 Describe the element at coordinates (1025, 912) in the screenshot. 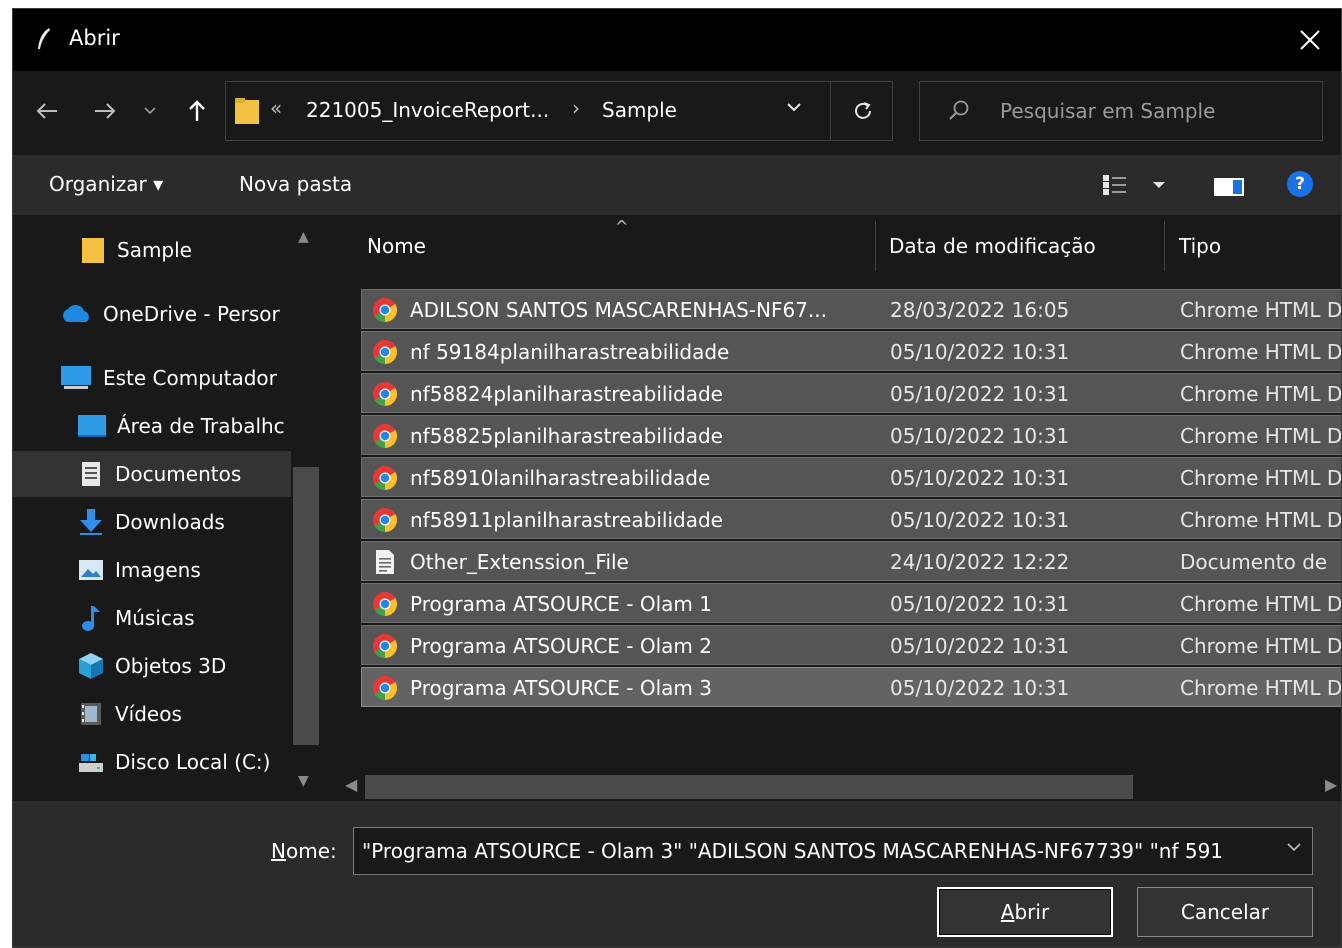

I see `open-button: Abrir` at that location.